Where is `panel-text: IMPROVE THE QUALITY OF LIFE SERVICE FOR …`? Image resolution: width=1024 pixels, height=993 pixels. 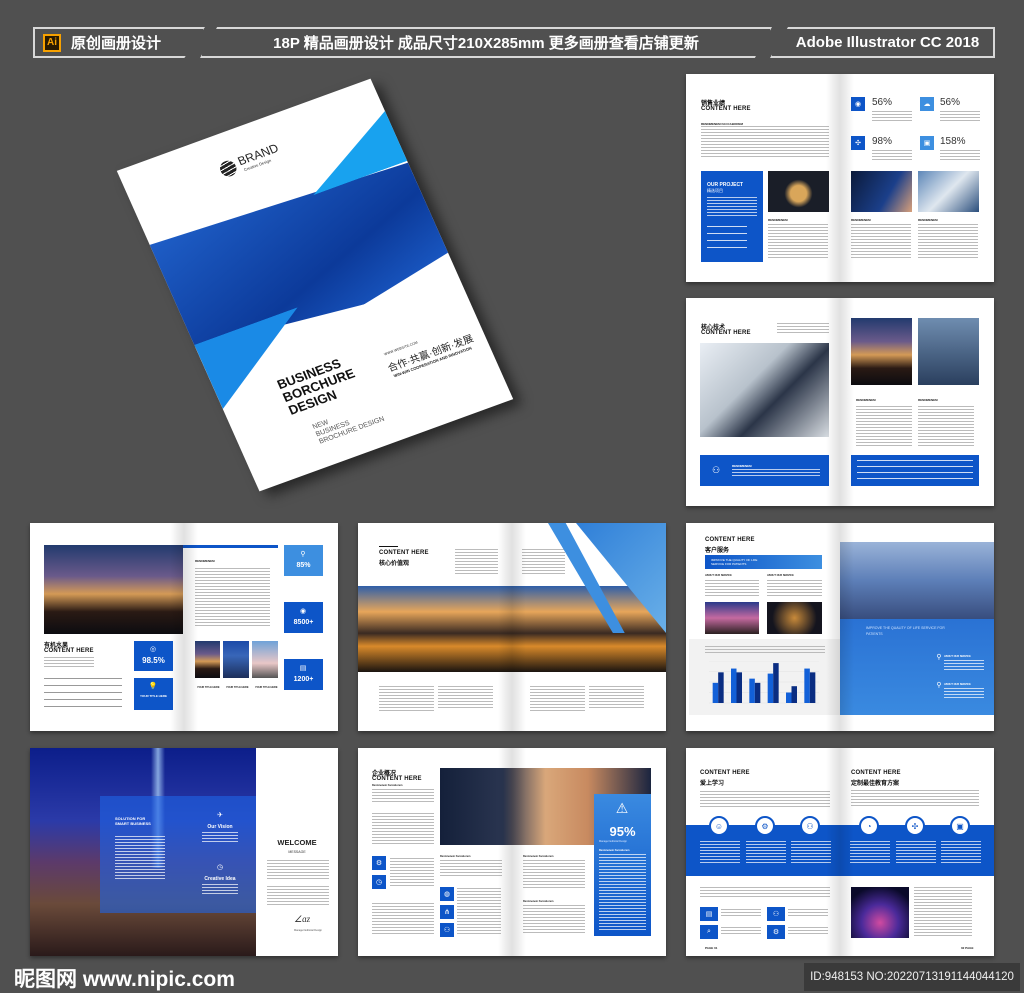 panel-text: IMPROVE THE QUALITY OF LIFE SERVICE FOR … is located at coordinates (905, 631).